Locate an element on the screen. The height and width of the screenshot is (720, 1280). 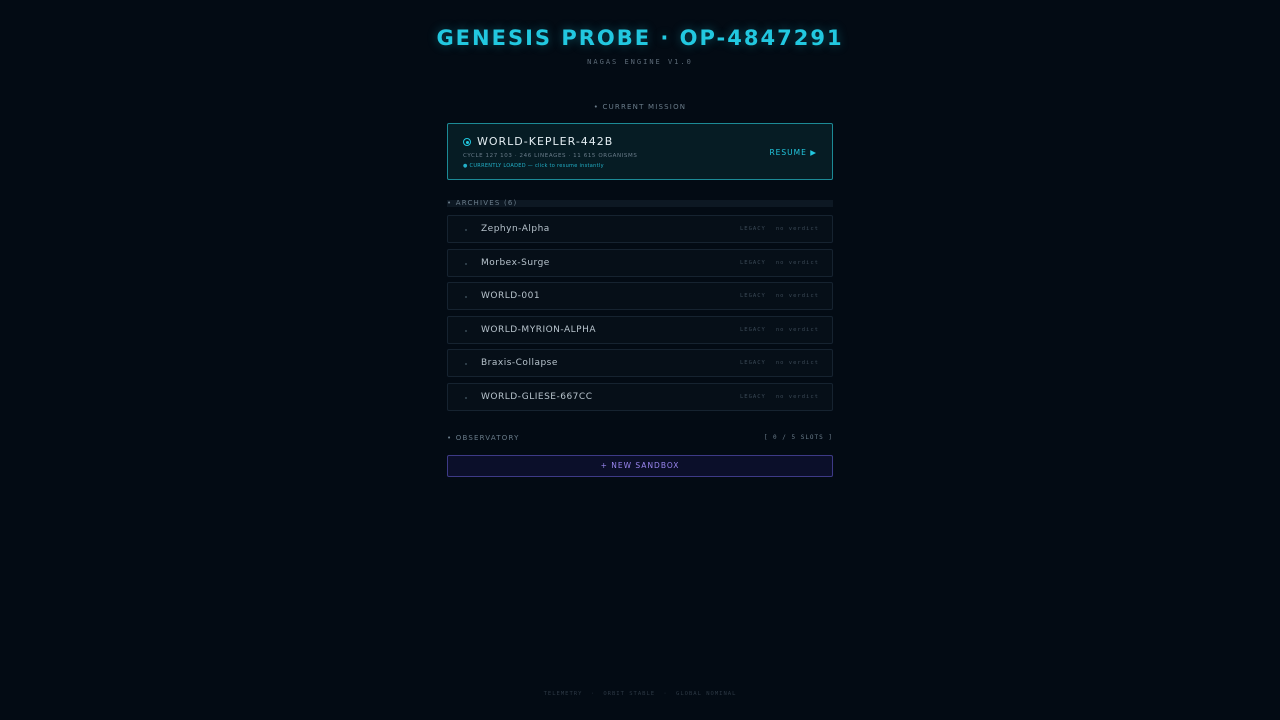
archives-header: • ARCHIVES (6) is located at coordinates (640, 203).